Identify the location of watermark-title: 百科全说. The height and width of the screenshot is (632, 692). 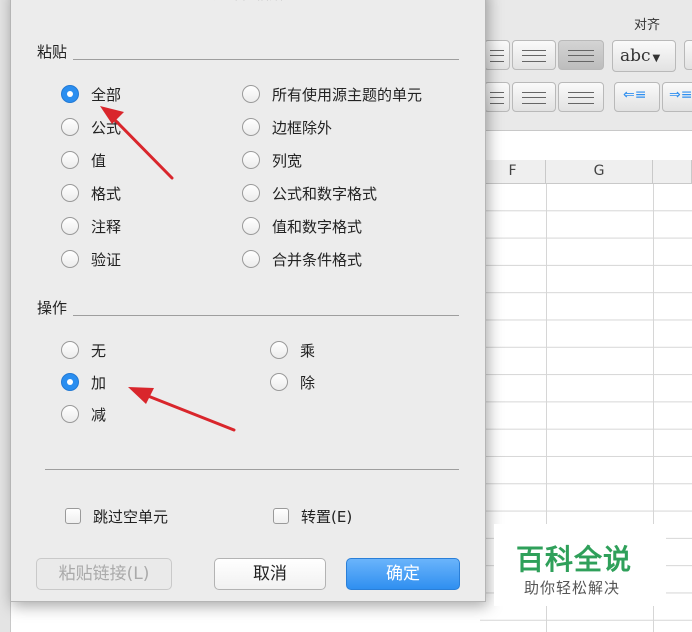
(574, 559).